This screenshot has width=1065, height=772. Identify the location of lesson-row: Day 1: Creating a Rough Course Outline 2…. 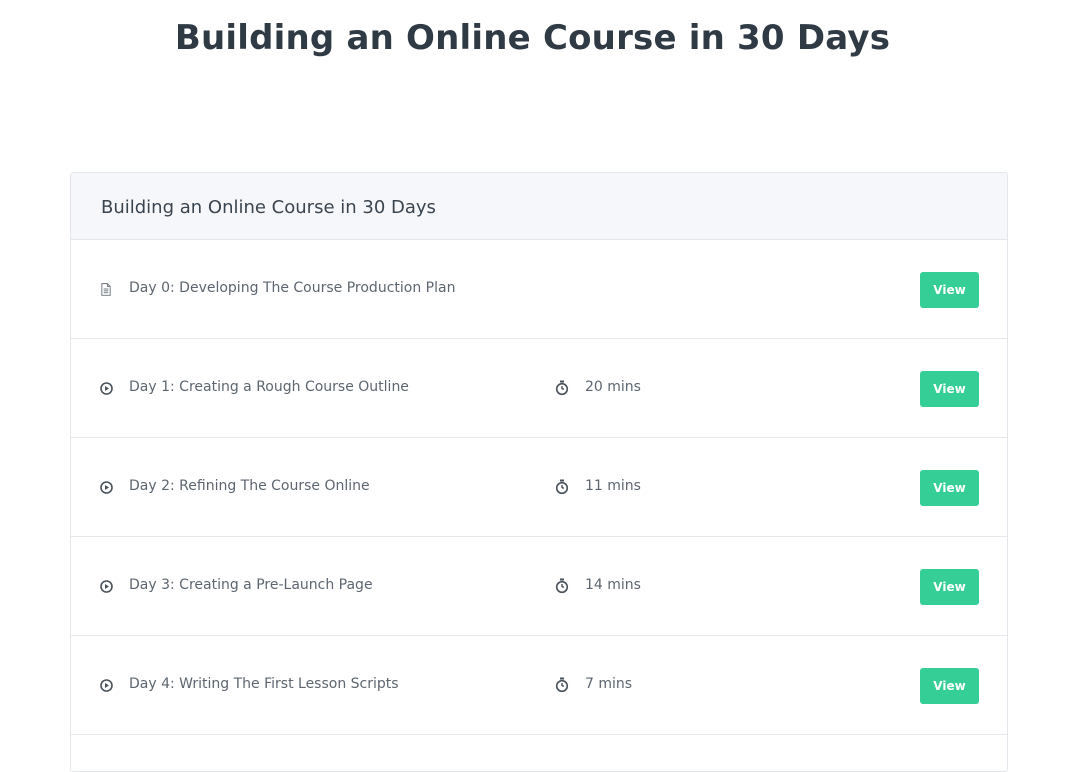
(539, 388).